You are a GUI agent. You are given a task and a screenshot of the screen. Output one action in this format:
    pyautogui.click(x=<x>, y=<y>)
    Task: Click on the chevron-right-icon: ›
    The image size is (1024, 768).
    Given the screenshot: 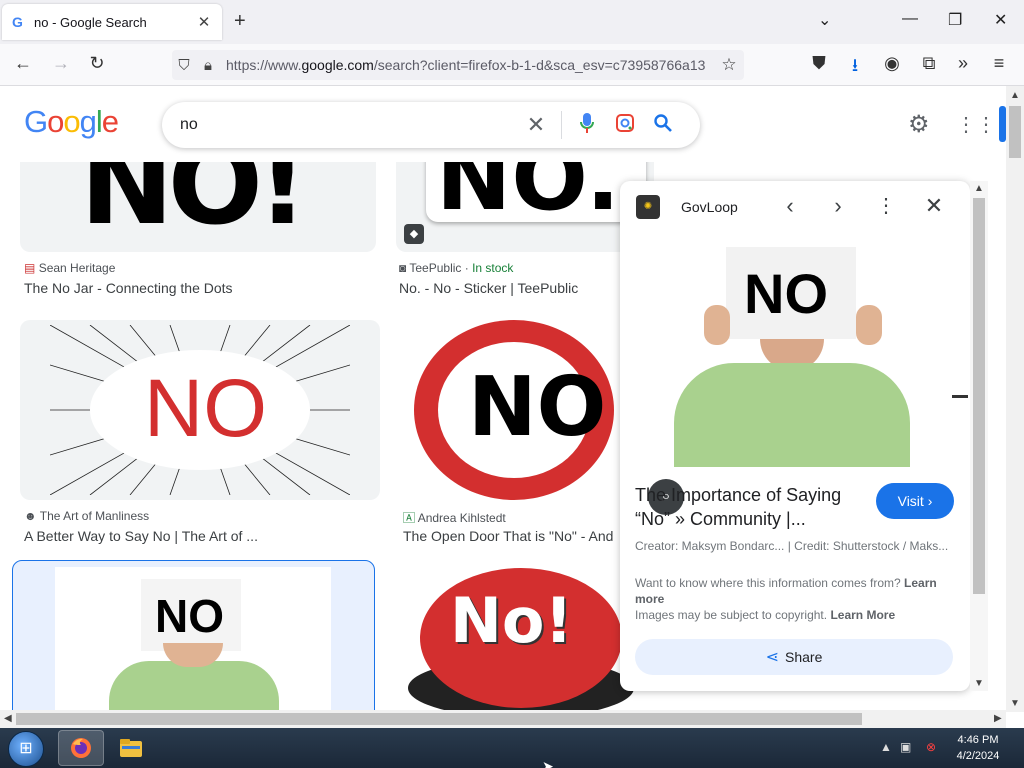 What is the action you would take?
    pyautogui.click(x=930, y=501)
    